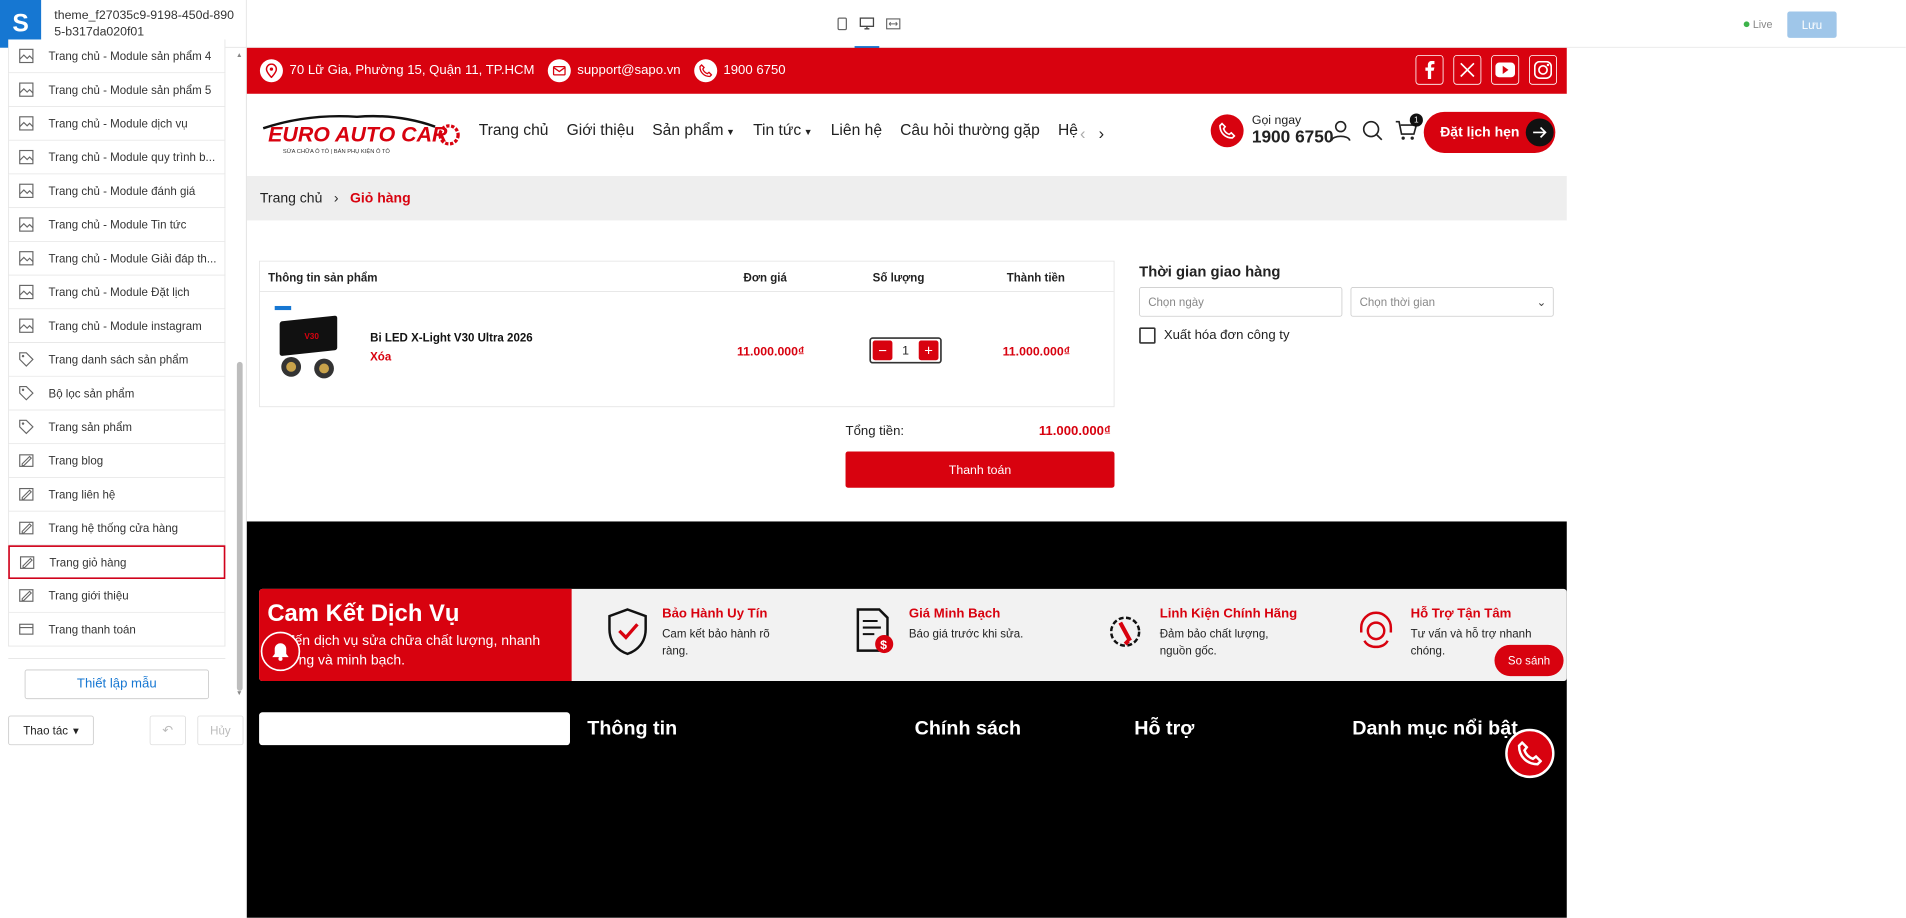 This screenshot has width=1906, height=918. Describe the element at coordinates (117, 629) in the screenshot. I see `template-item: Trang thanh toán` at that location.